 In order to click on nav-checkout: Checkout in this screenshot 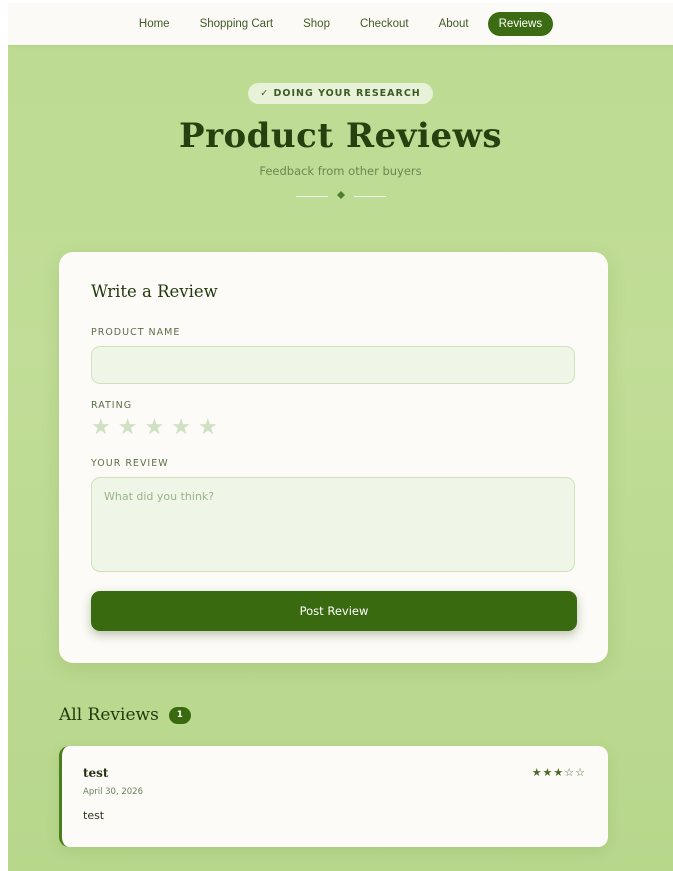, I will do `click(384, 24)`.